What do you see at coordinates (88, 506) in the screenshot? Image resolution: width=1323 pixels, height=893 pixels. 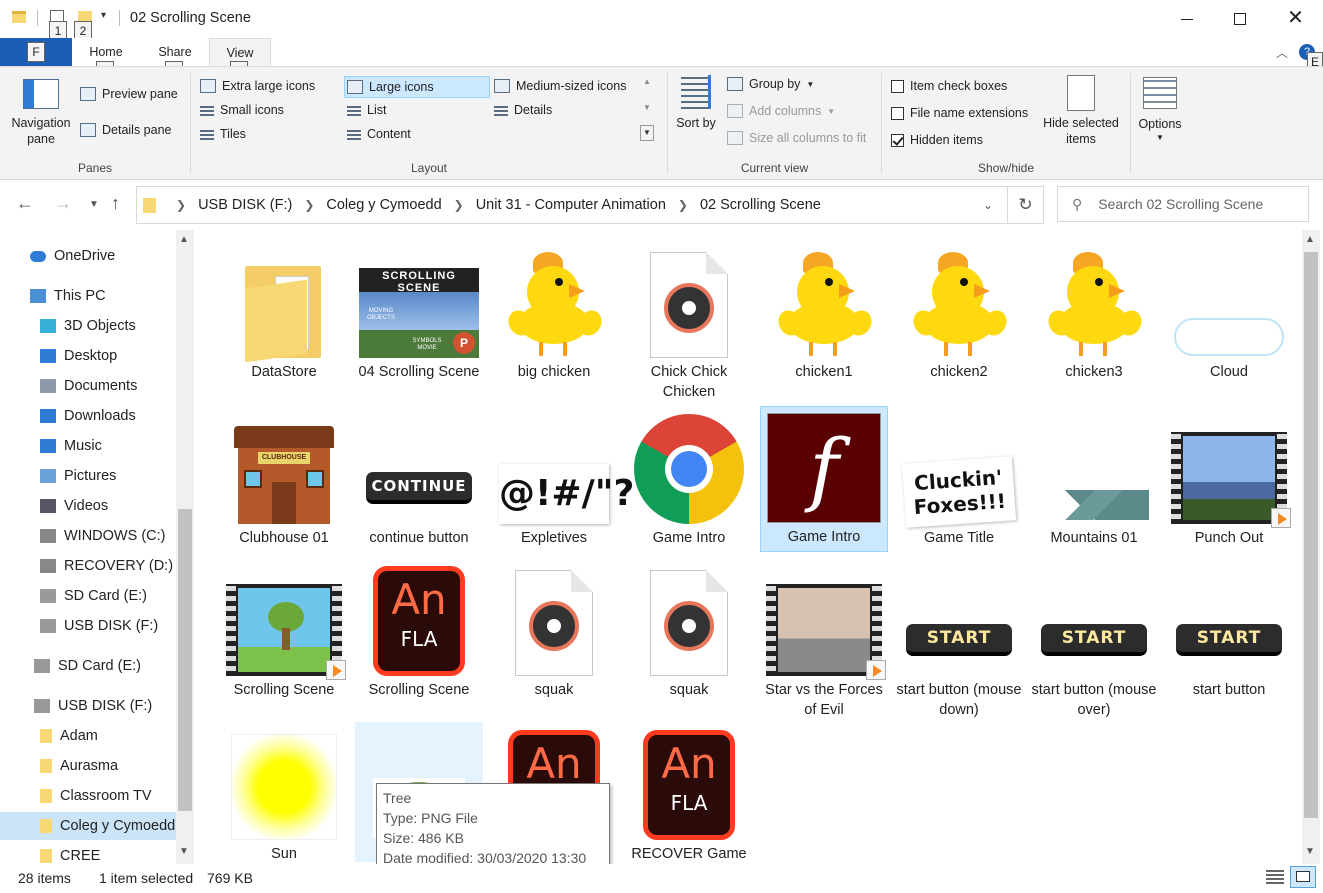 I see `nav-item: Videos` at bounding box center [88, 506].